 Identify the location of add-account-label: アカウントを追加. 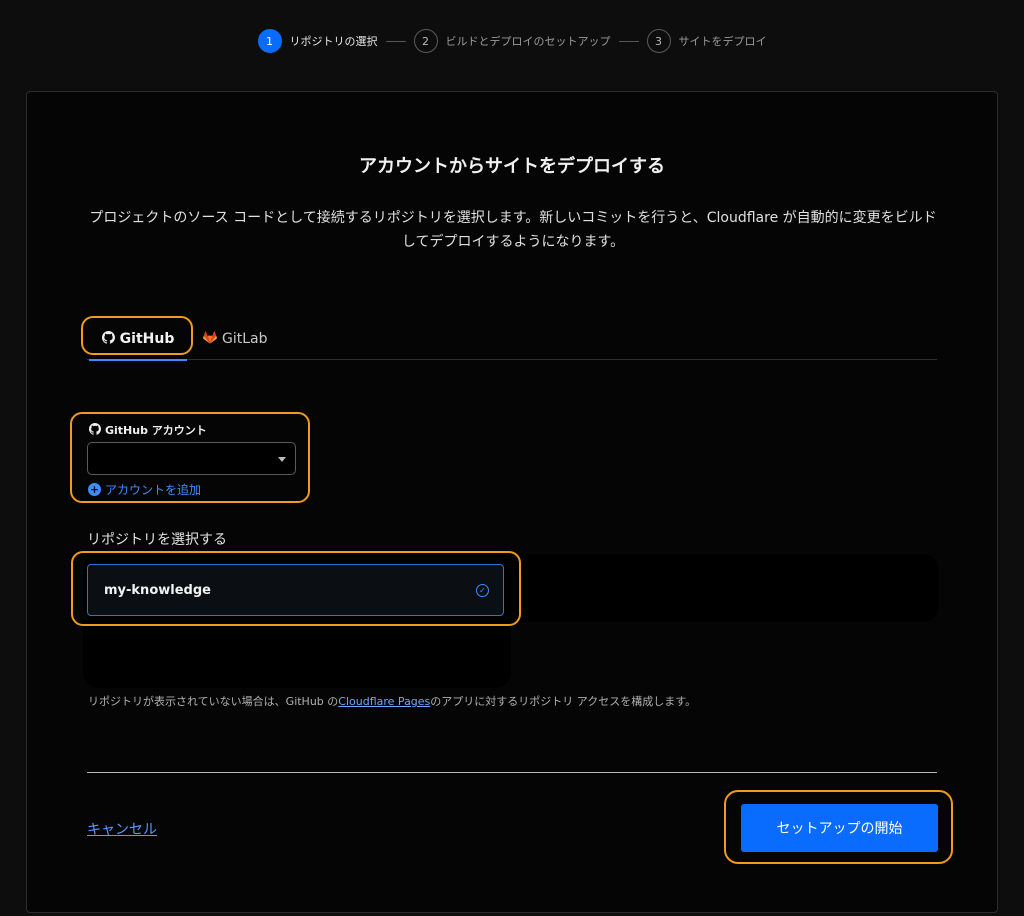
(153, 490).